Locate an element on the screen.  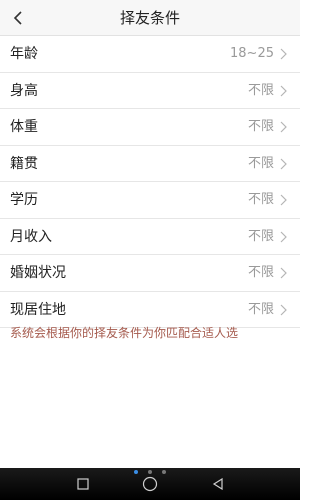
row-current-residence: 现居住地 不限 is located at coordinates (150, 309).